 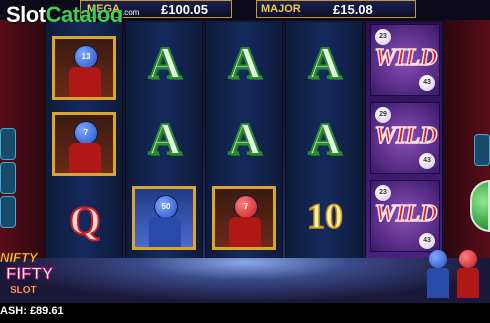 What do you see at coordinates (353, 9) in the screenshot?
I see `major-value: £15.08` at bounding box center [353, 9].